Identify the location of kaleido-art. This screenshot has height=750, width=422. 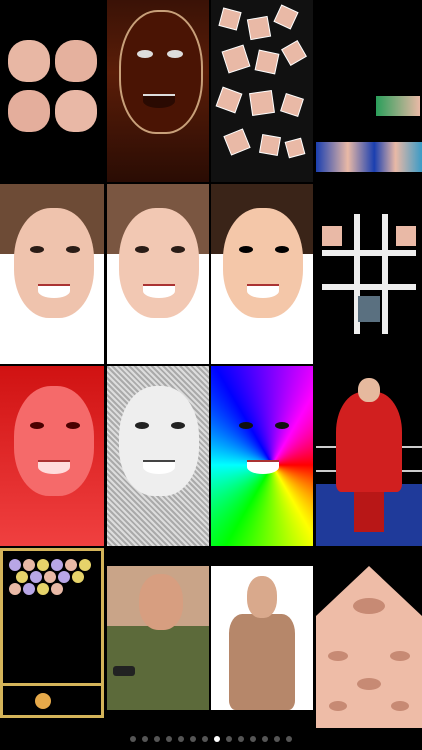
(369, 647).